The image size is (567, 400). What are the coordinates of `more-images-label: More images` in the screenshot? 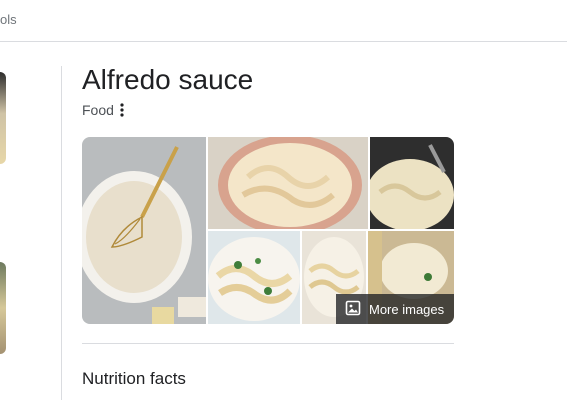 It's located at (407, 309).